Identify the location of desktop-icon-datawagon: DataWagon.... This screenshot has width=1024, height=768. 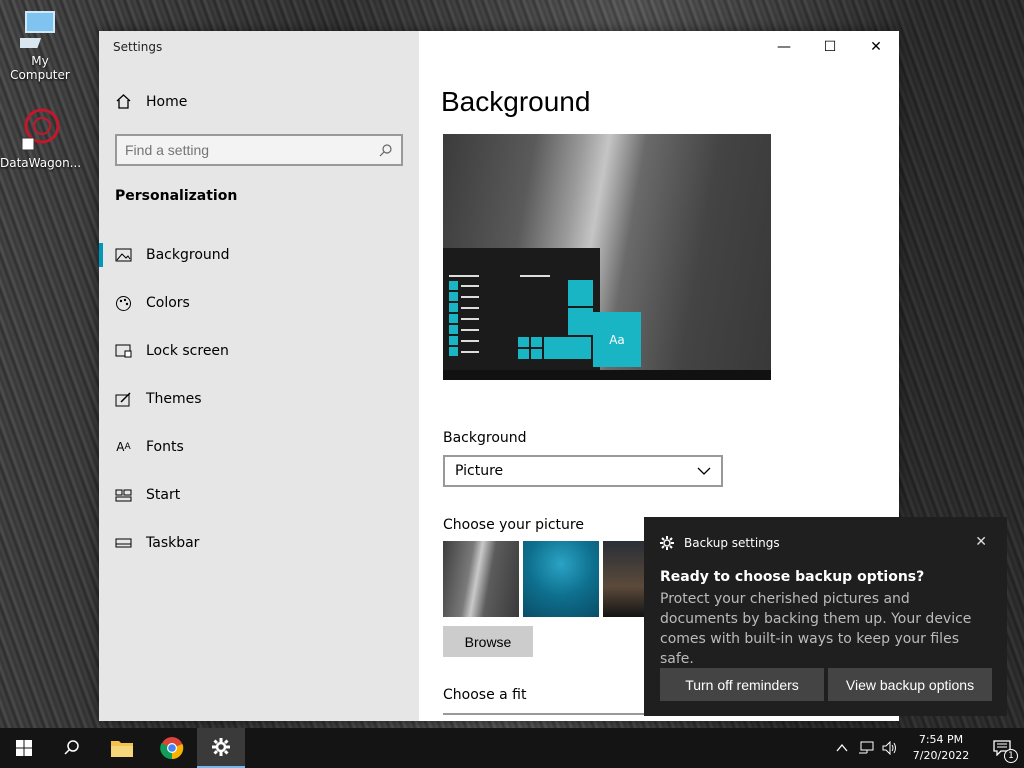
(41, 137).